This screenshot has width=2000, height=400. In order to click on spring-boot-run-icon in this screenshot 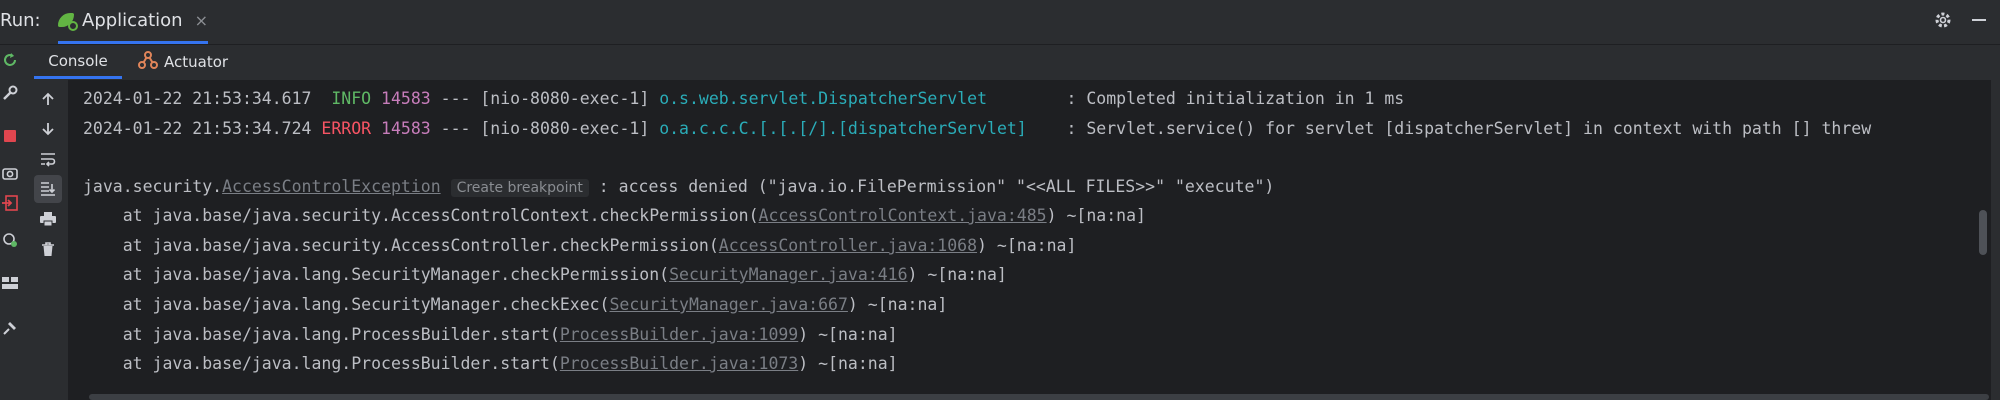, I will do `click(68, 21)`.